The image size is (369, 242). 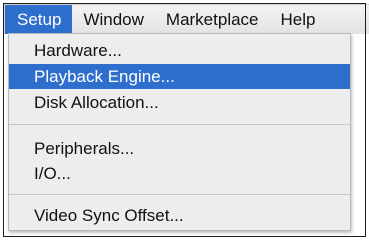 What do you see at coordinates (39, 19) in the screenshot?
I see `menu-setup: Setup` at bounding box center [39, 19].